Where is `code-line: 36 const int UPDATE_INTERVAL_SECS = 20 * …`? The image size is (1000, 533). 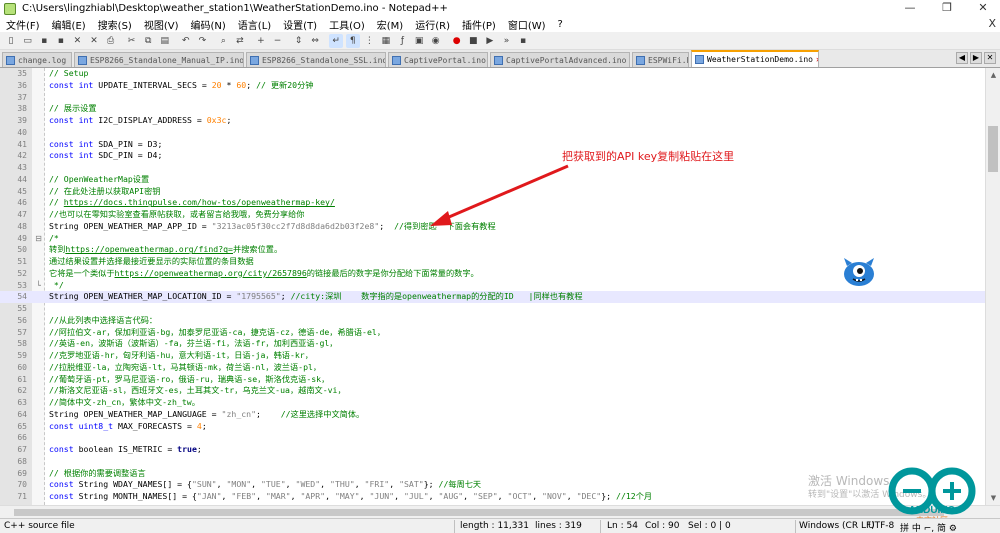 code-line: 36 const int UPDATE_INTERVAL_SECS = 20 * … is located at coordinates (492, 86).